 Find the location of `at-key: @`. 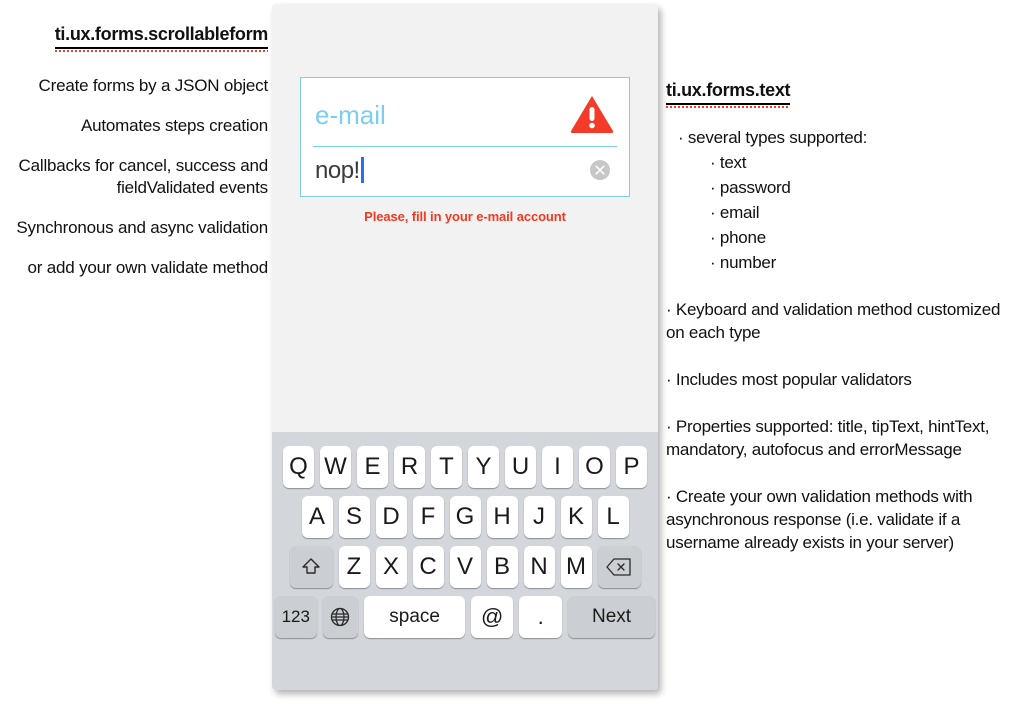

at-key: @ is located at coordinates (492, 617).